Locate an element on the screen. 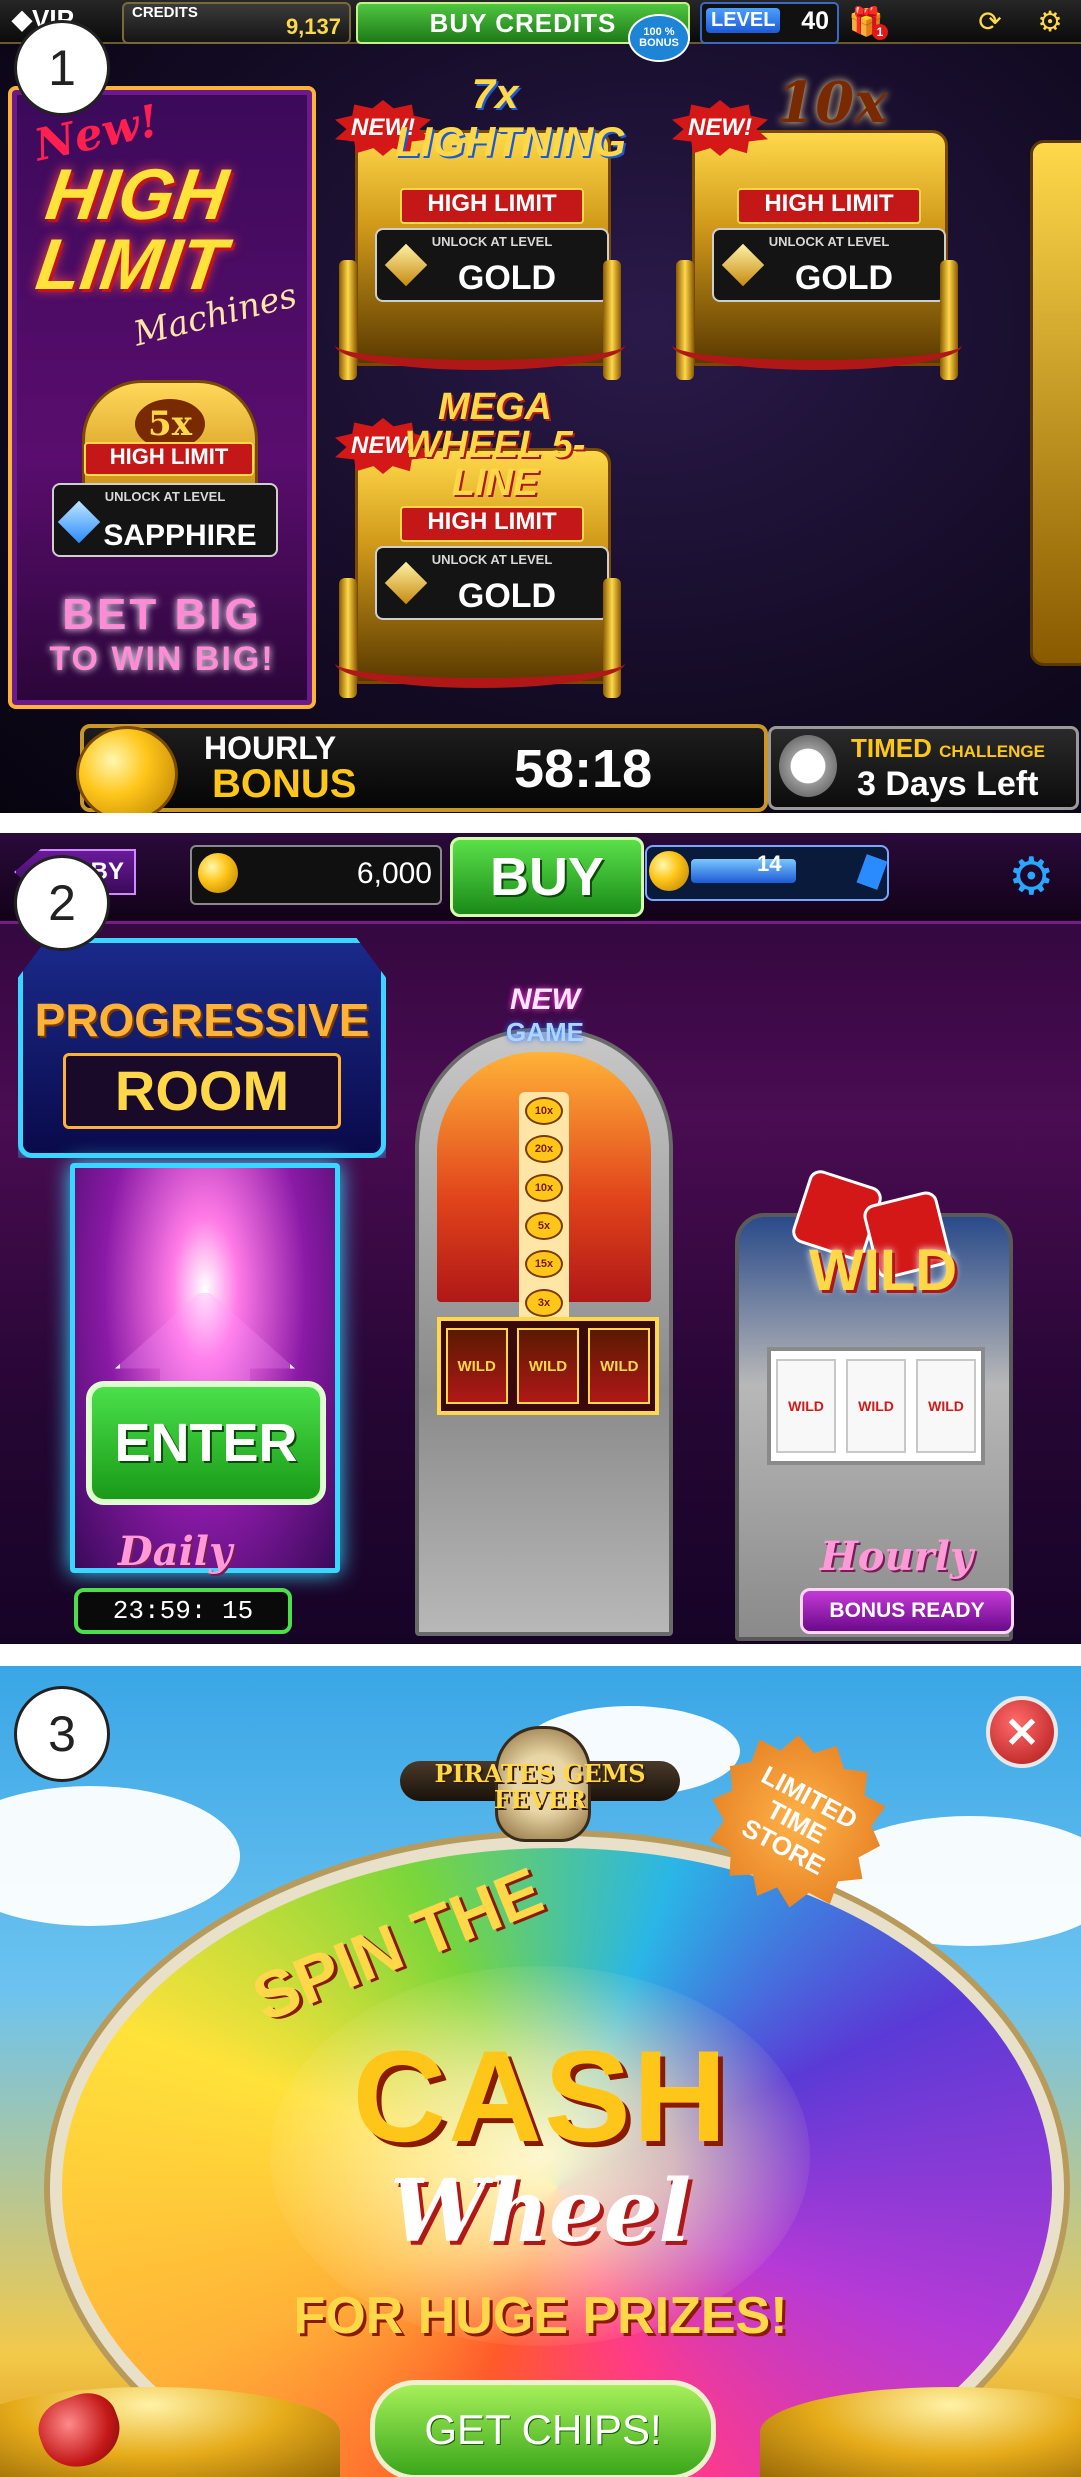 The width and height of the screenshot is (1081, 2477). new-label: NEW is located at coordinates (545, 999).